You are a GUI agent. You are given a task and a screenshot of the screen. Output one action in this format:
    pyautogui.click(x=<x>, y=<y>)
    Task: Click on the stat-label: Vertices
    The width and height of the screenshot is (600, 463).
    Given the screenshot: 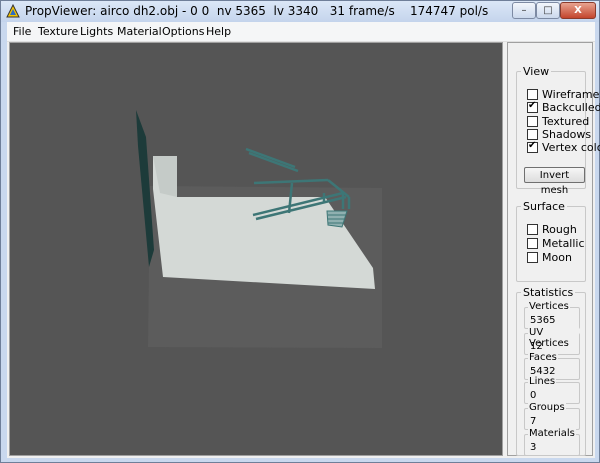 What is the action you would take?
    pyautogui.click(x=549, y=306)
    